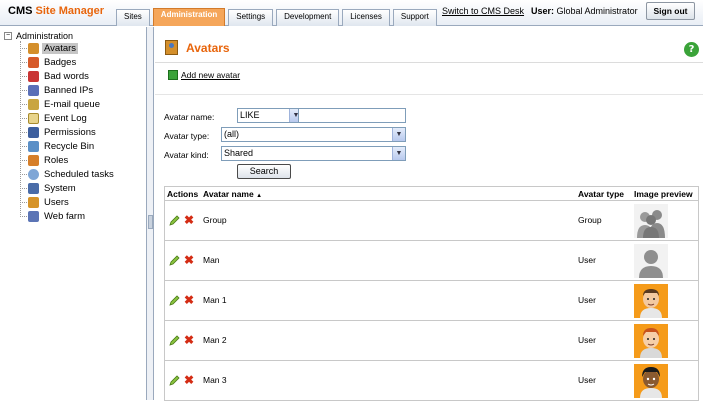 The image size is (703, 401). Describe the element at coordinates (670, 11) in the screenshot. I see `sign-out-button: Sign out` at that location.